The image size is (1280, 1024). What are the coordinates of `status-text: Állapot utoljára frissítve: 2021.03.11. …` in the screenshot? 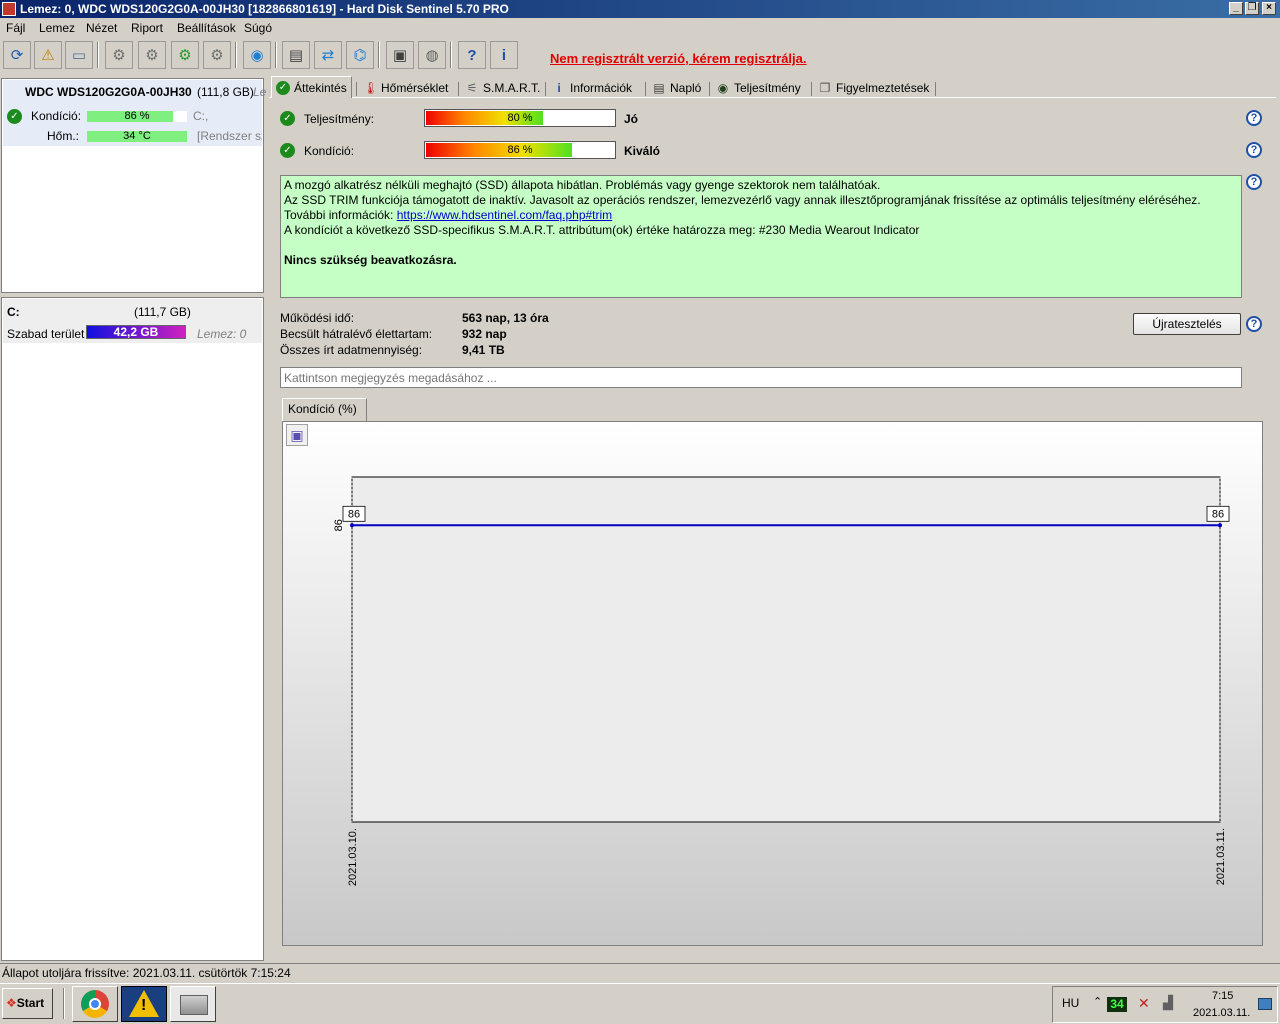 It's located at (146, 973).